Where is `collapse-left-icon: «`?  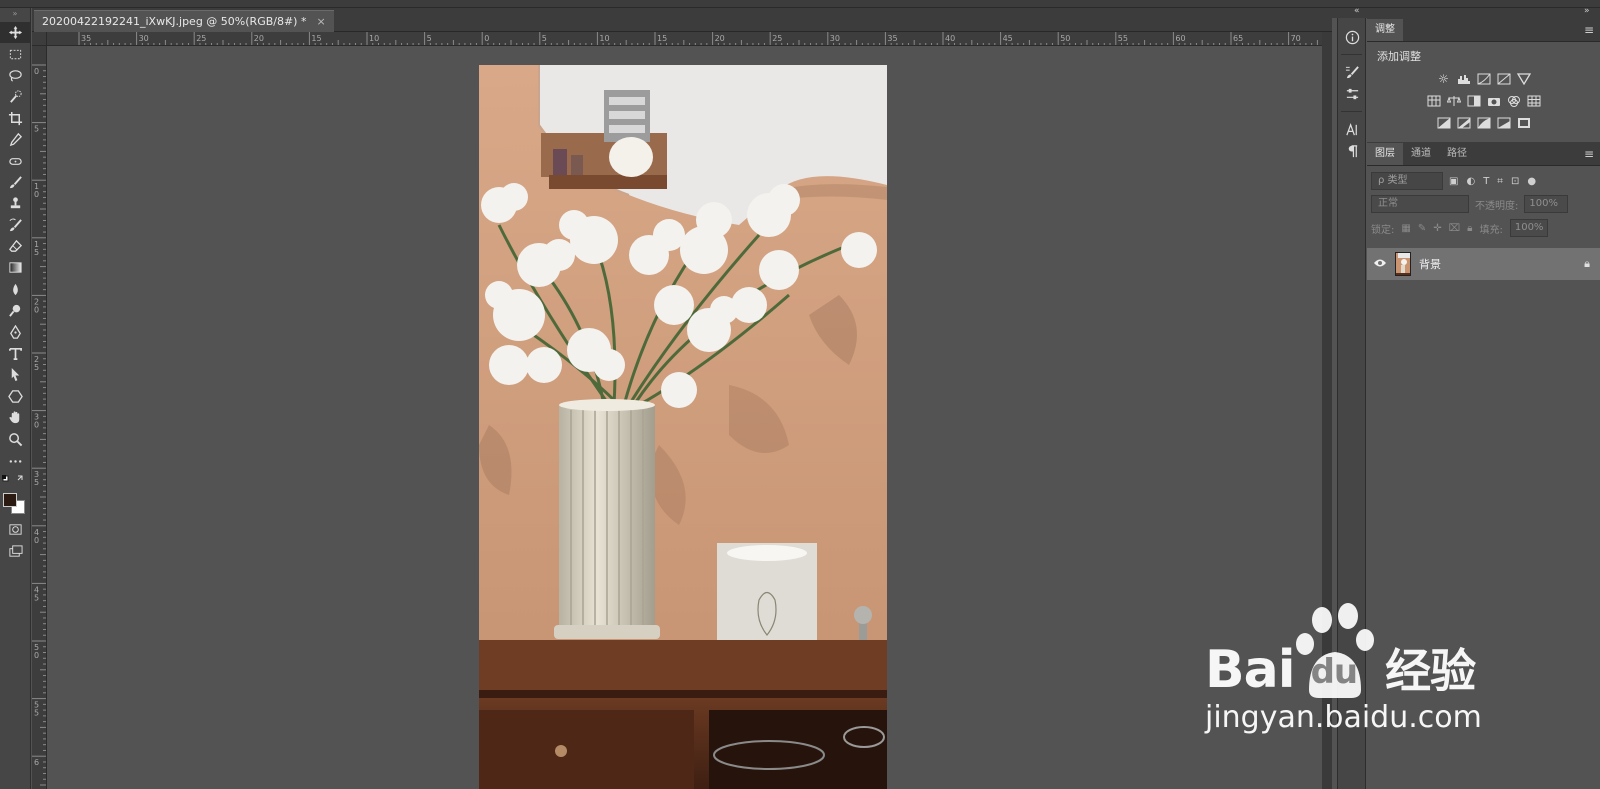 collapse-left-icon: « is located at coordinates (1357, 11).